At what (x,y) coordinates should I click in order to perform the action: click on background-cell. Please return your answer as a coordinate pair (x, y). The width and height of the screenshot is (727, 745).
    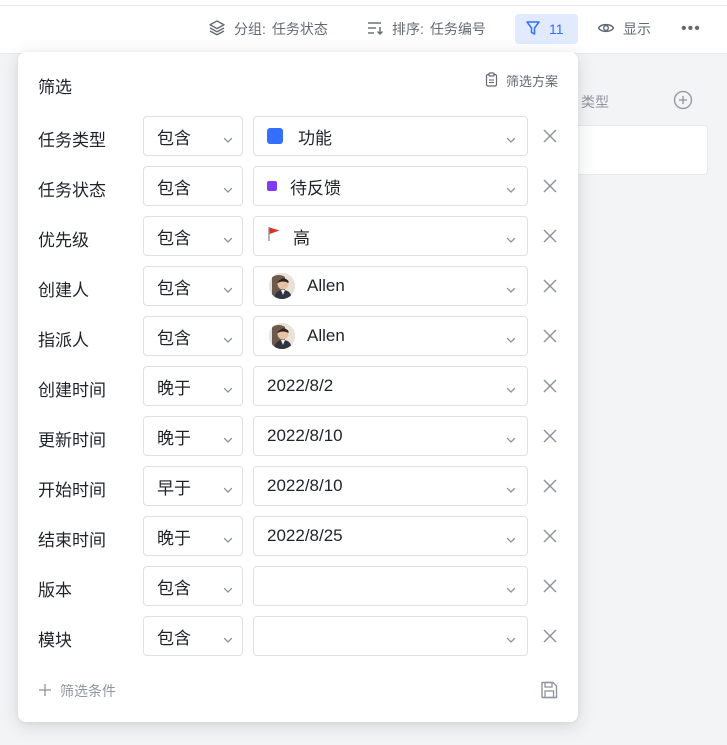
    Looking at the image, I should click on (643, 150).